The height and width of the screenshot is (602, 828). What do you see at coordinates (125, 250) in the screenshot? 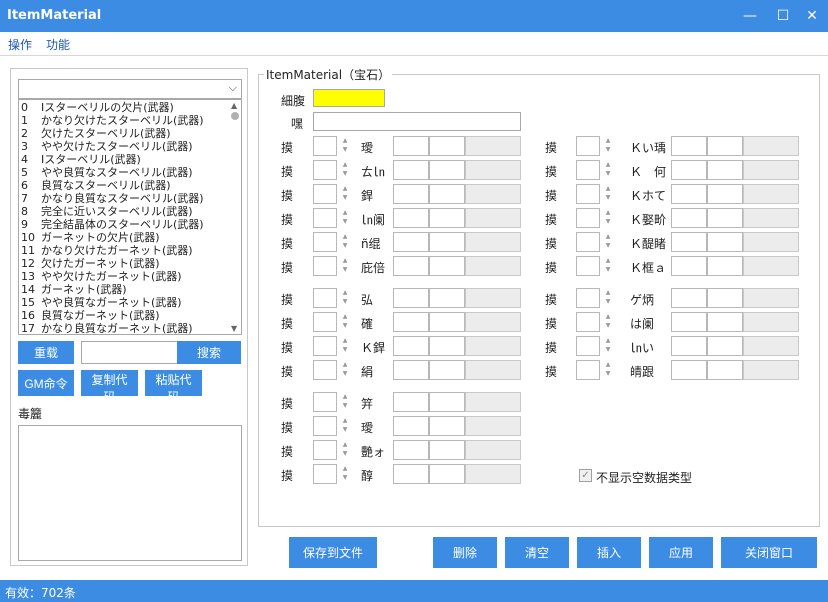
I see `list-item: 11 かなり欠けたガーネット(武器)` at bounding box center [125, 250].